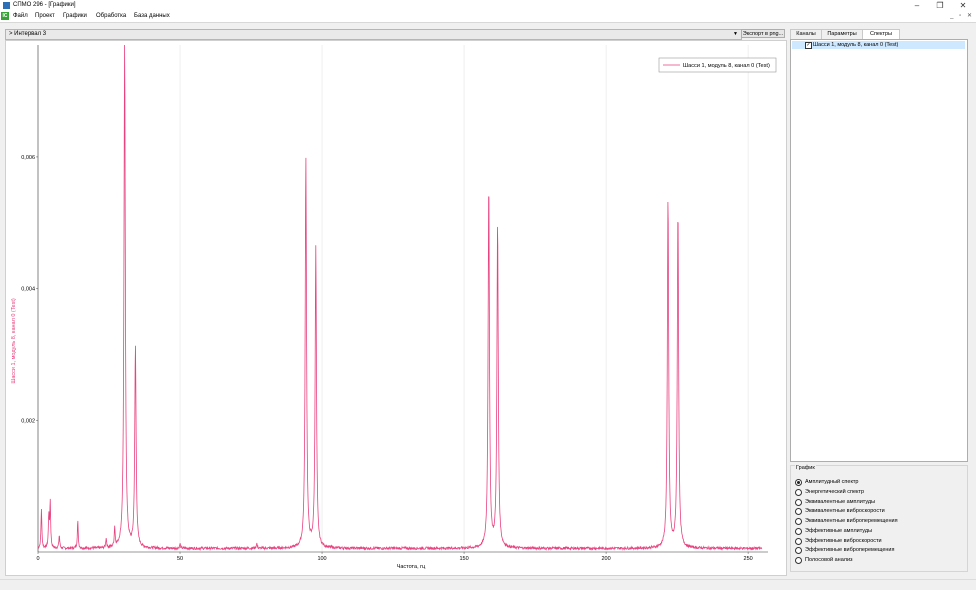 The width and height of the screenshot is (976, 590). I want to click on radio-label: Полосовой анализ, so click(829, 560).